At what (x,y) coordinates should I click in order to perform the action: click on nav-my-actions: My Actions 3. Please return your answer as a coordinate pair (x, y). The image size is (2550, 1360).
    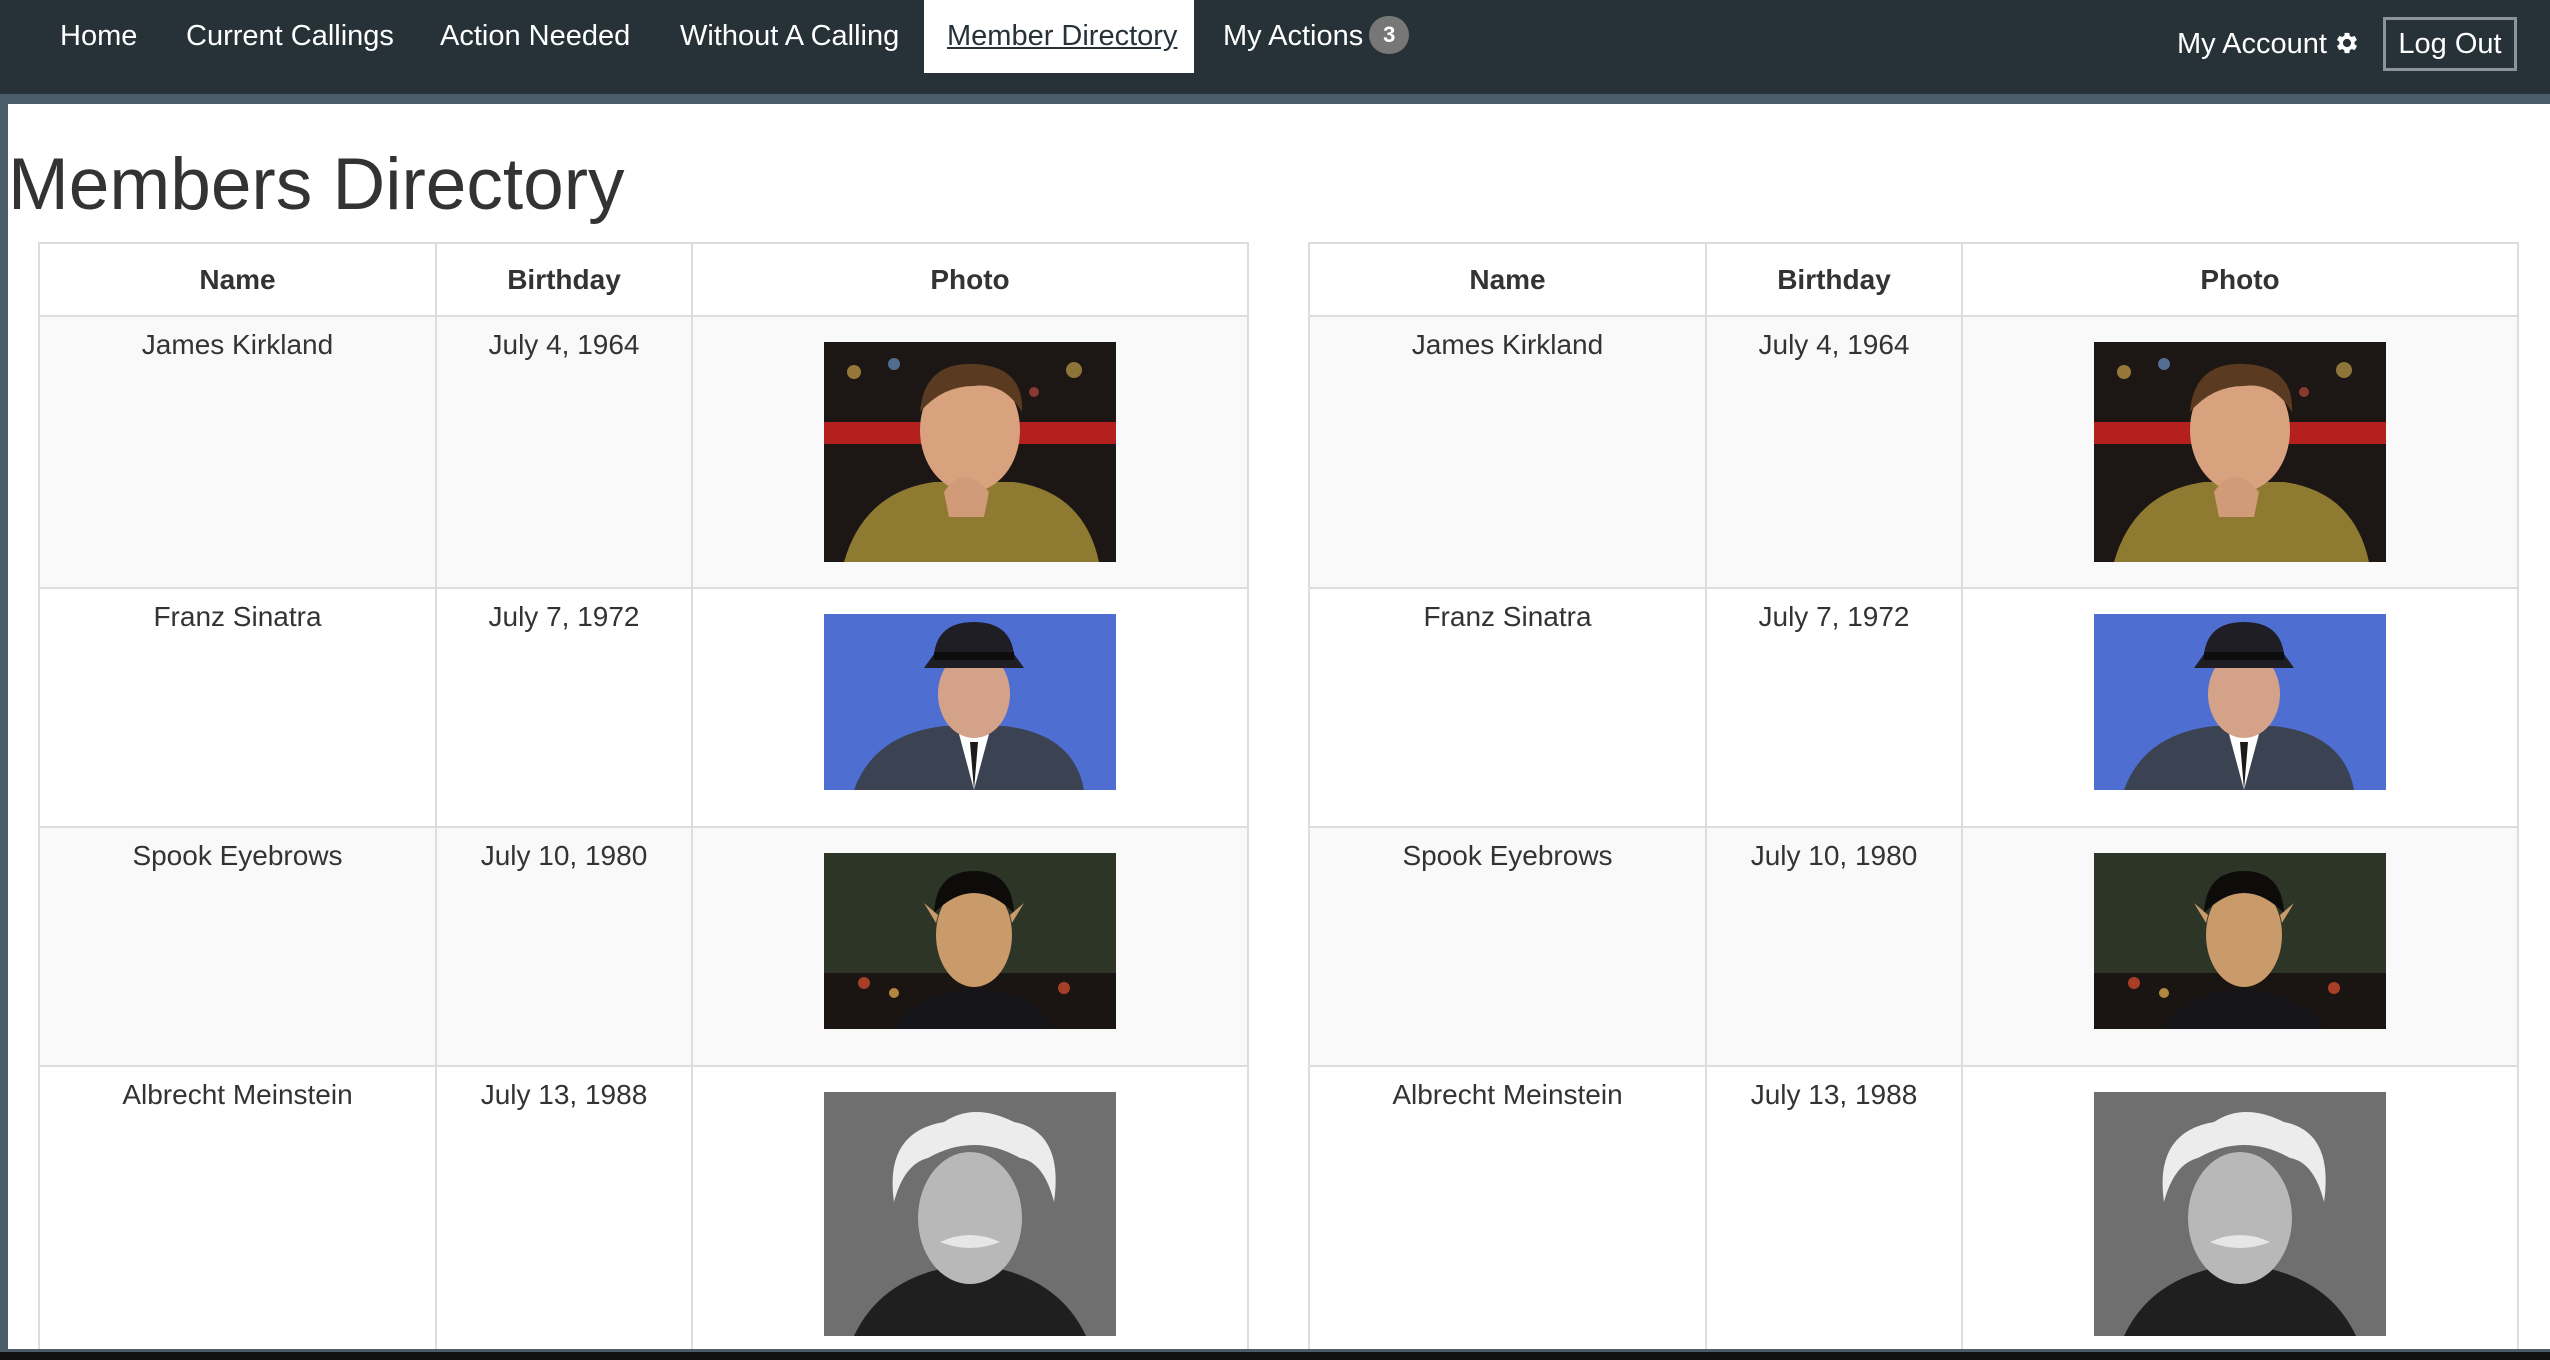
    Looking at the image, I should click on (1316, 36).